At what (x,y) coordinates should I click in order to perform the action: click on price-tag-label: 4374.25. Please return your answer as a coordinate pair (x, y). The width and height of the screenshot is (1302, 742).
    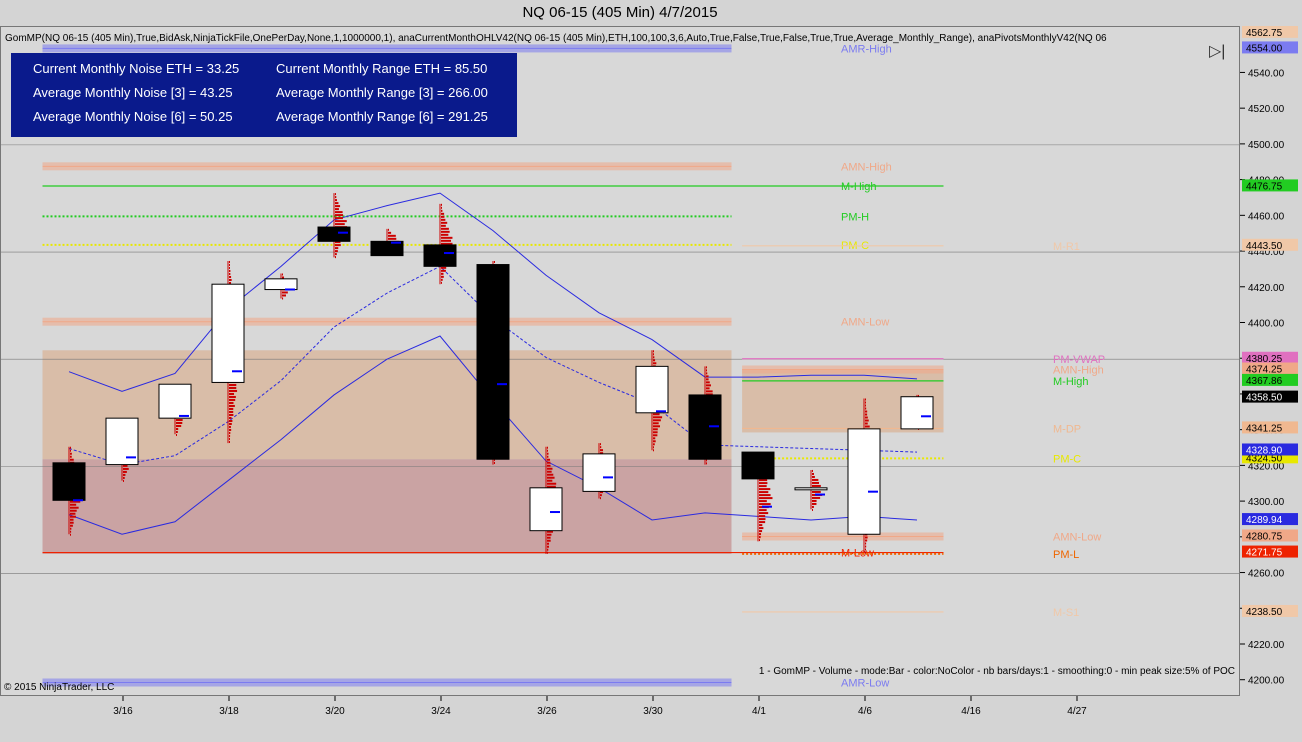
    Looking at the image, I should click on (1264, 369).